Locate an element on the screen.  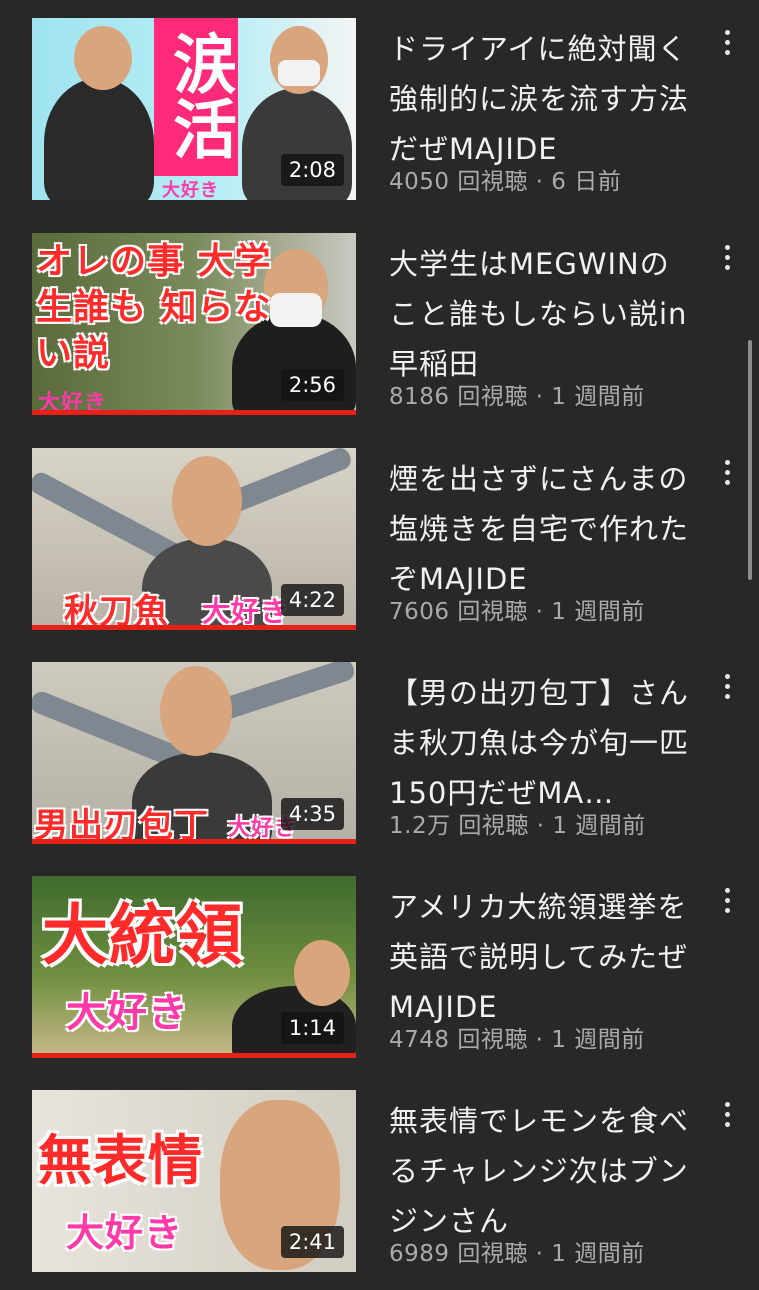
video-thumbnail: オレの事 大学生誰も 知らない説 大好き 2:56 is located at coordinates (194, 324).